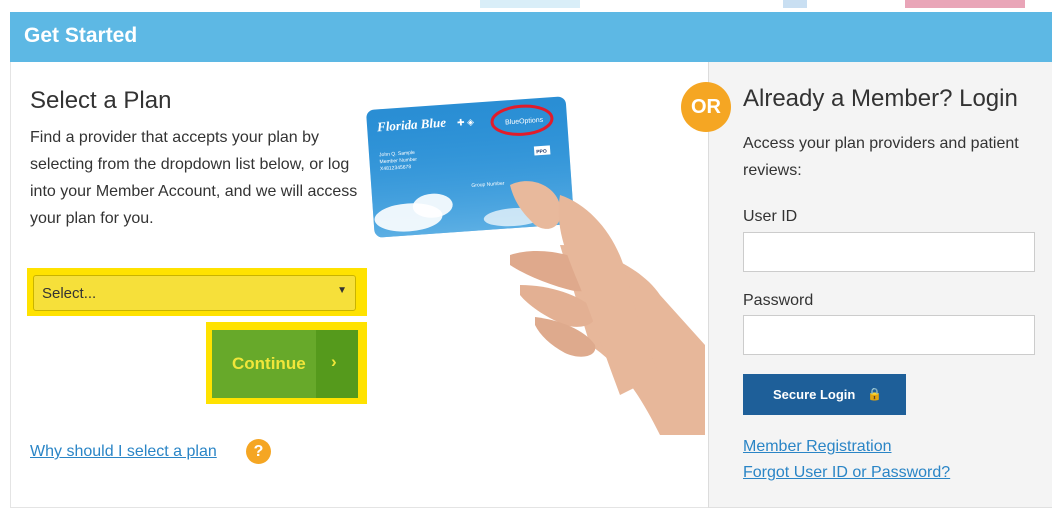 The width and height of the screenshot is (1052, 510). I want to click on continue-arrow-block: ›, so click(337, 364).